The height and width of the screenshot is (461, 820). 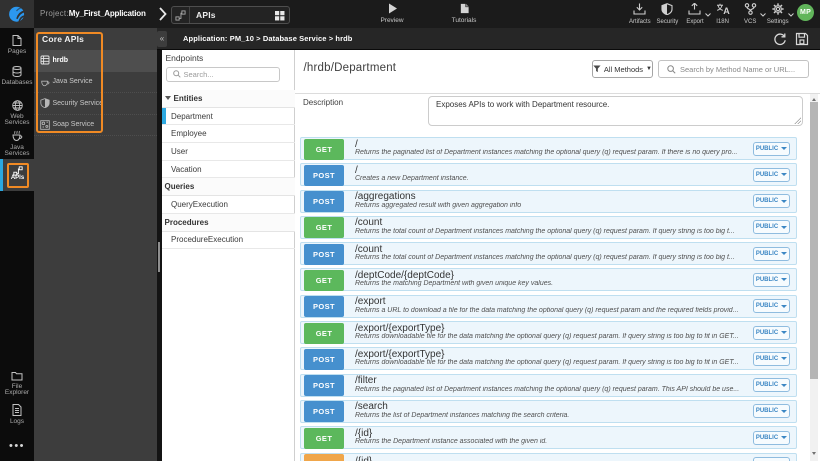 What do you see at coordinates (726, 10) in the screenshot?
I see `svg-text: A` at bounding box center [726, 10].